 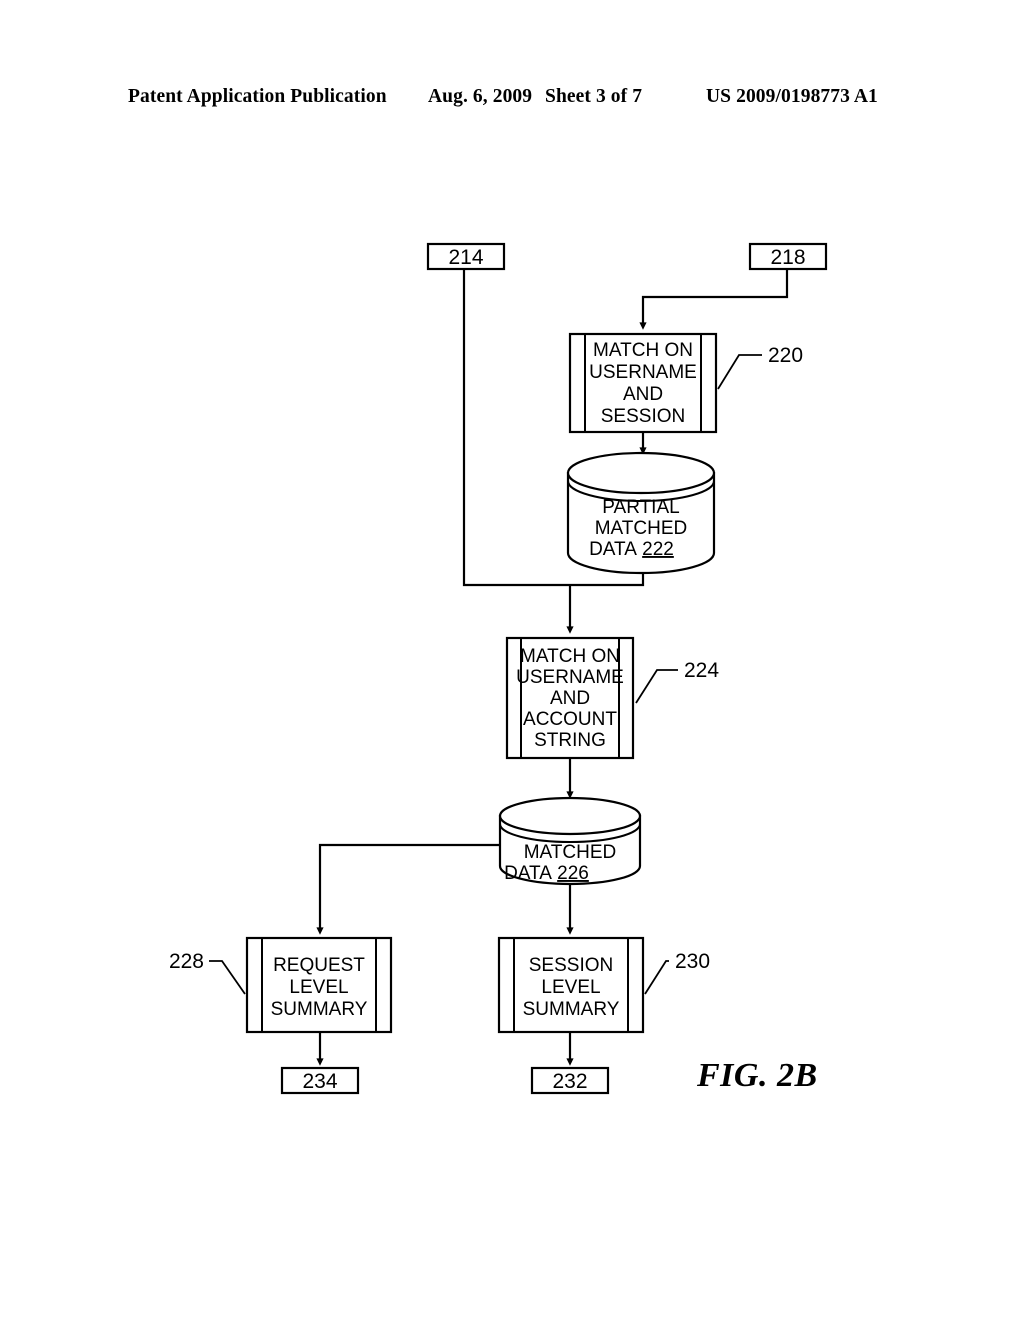 What do you see at coordinates (570, 852) in the screenshot?
I see `database-226-line-1: MATCHED` at bounding box center [570, 852].